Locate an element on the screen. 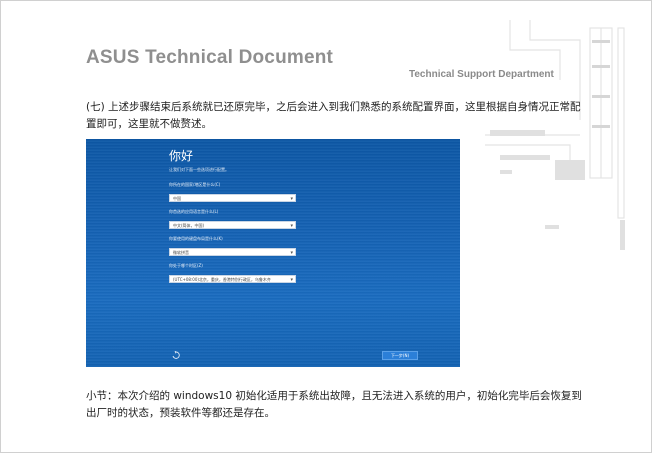 This screenshot has height=453, width=652. keyboard-select: 微软拼音 ▾ is located at coordinates (232, 252).